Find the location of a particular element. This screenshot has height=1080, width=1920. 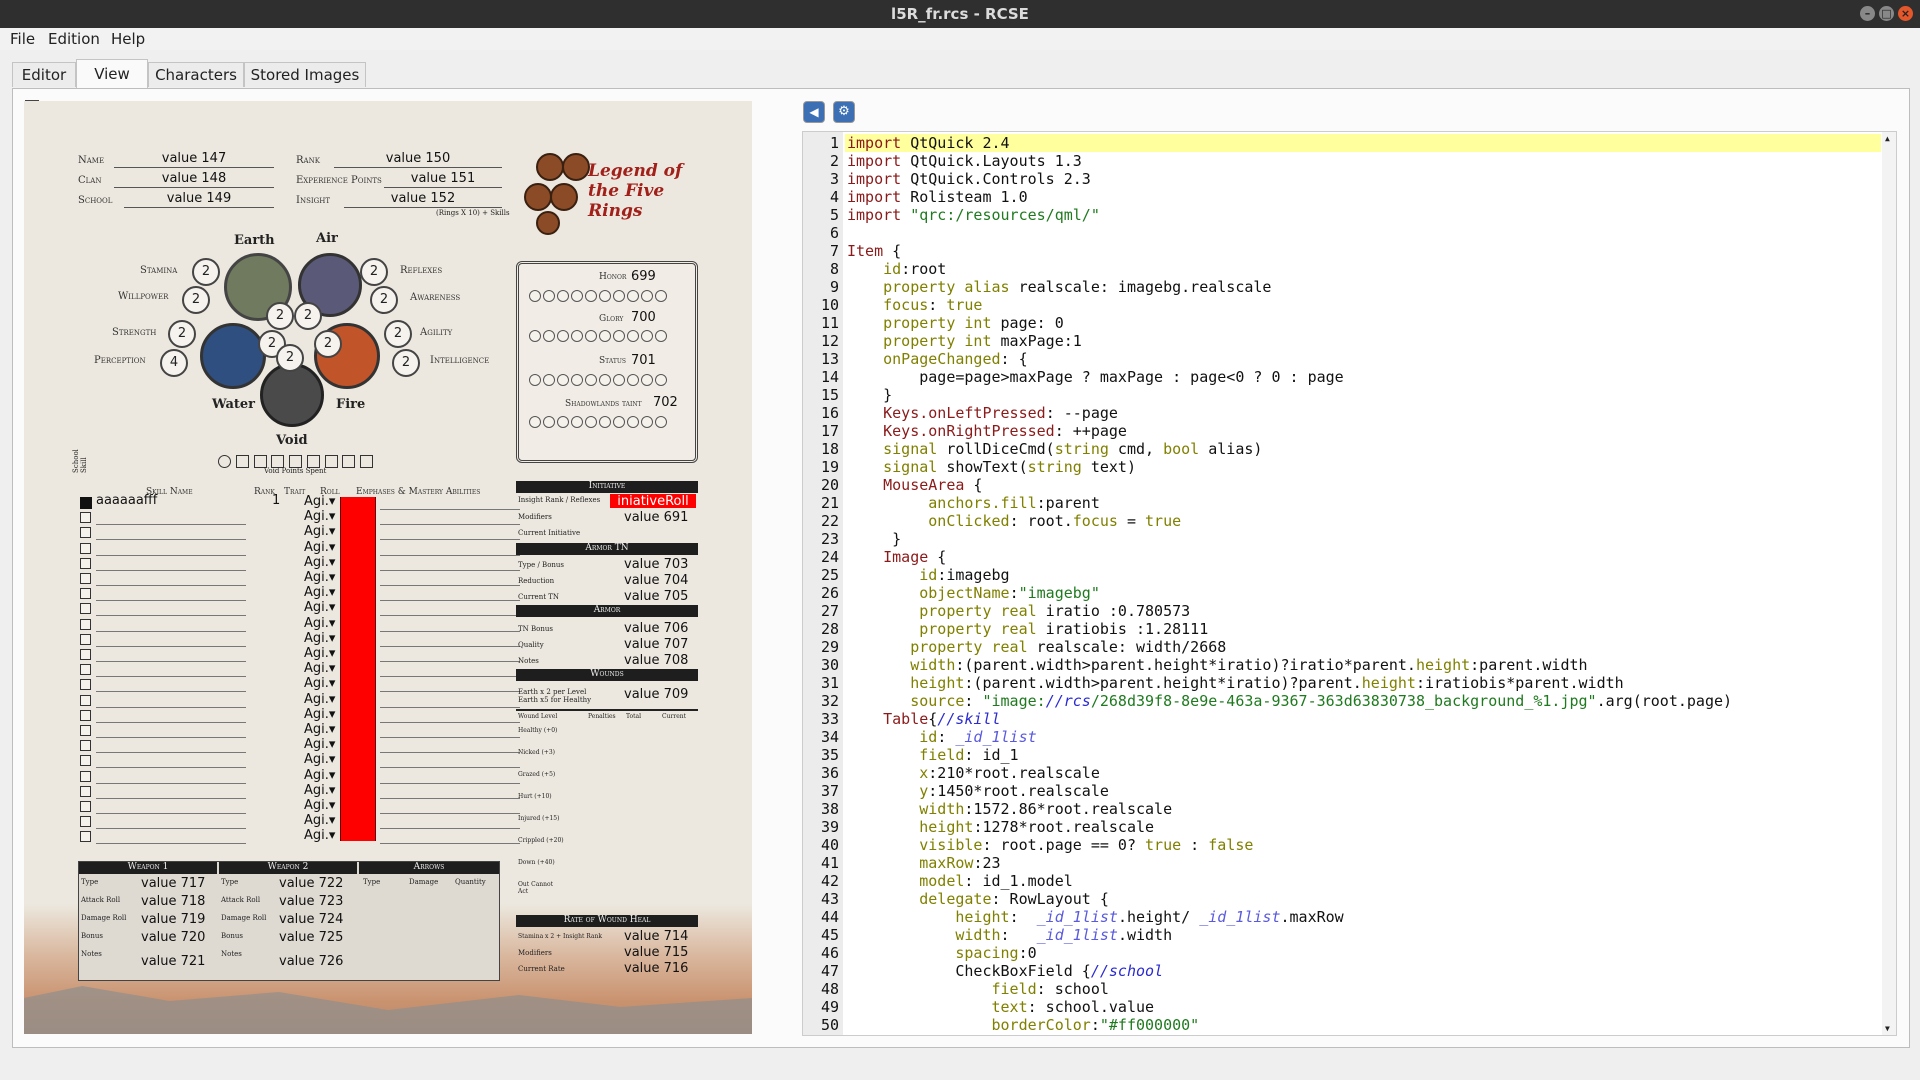

honor-value: 699 is located at coordinates (643, 276).